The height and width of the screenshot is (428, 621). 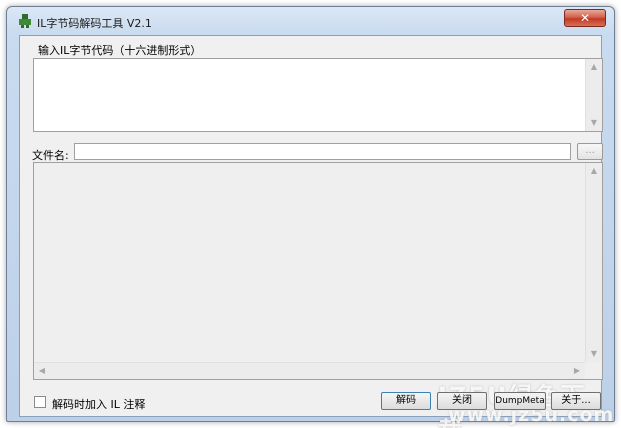 I want to click on add-comment-label: 解码时加入 IL 注释, so click(x=99, y=404).